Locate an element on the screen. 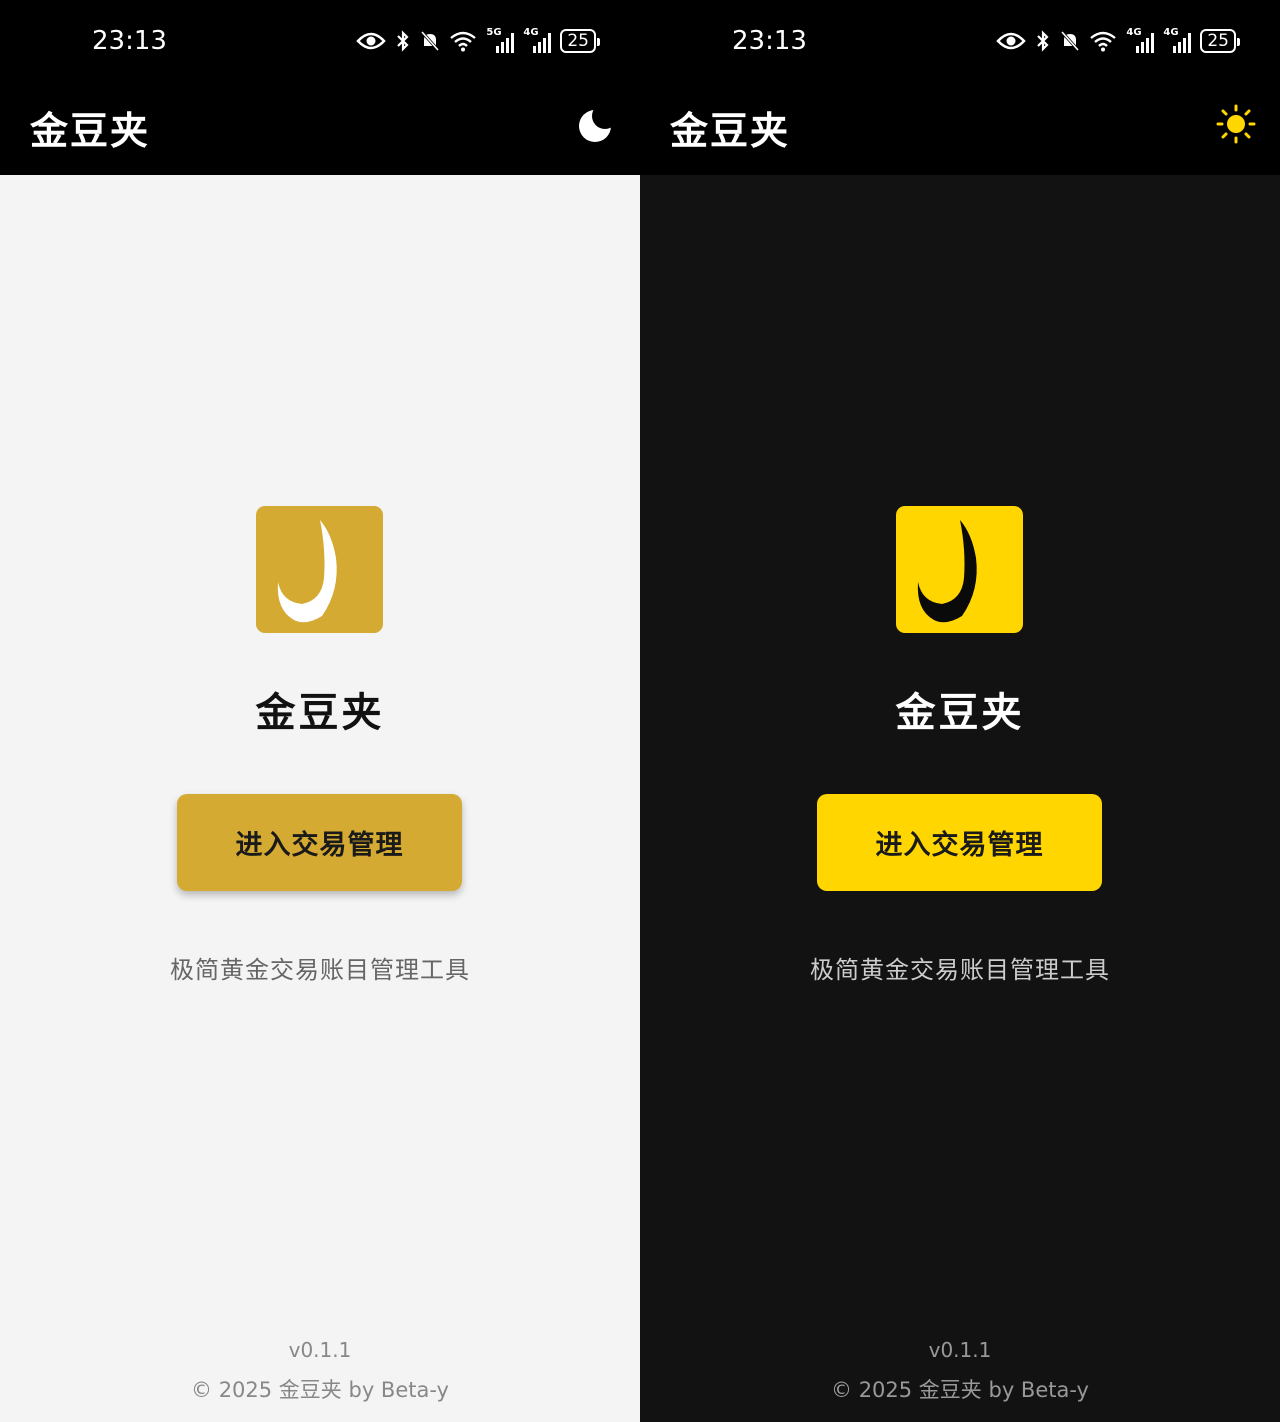  status-icons: 4G 4G 25 is located at coordinates (1118, 40).